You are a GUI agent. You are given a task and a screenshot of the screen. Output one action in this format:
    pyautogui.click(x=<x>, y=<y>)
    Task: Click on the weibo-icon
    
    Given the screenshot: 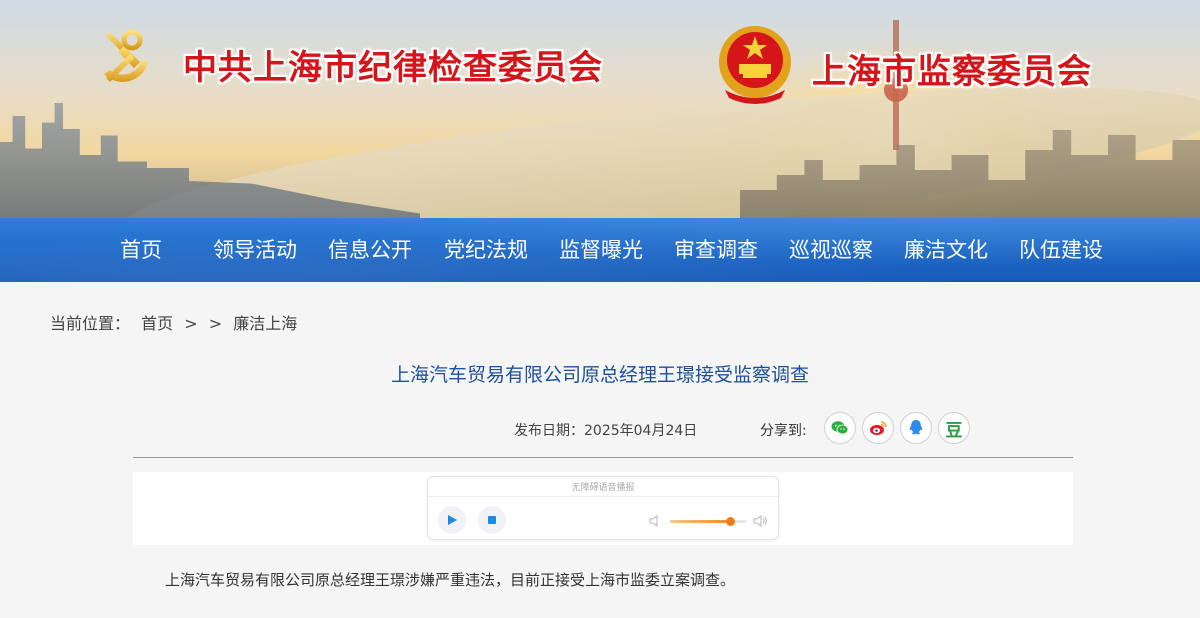 What is the action you would take?
    pyautogui.click(x=878, y=428)
    